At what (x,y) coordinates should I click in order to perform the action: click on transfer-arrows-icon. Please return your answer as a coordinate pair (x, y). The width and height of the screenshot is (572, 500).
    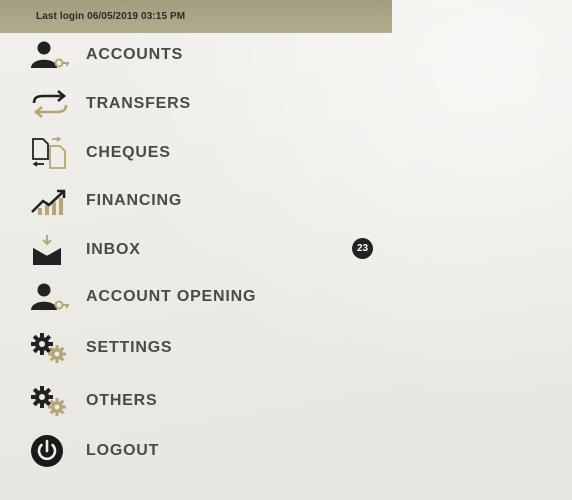
    Looking at the image, I should click on (52, 104).